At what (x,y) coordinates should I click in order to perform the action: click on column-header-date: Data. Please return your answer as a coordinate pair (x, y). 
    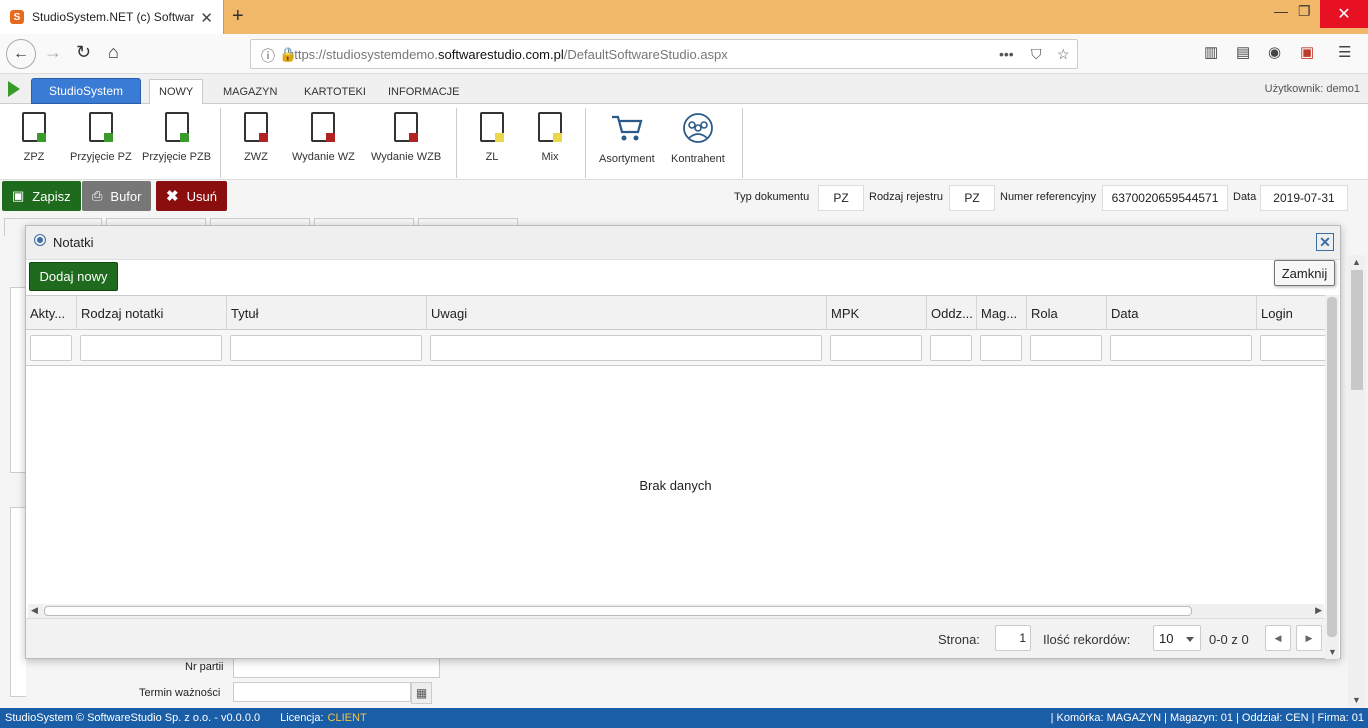
    Looking at the image, I should click on (1182, 313).